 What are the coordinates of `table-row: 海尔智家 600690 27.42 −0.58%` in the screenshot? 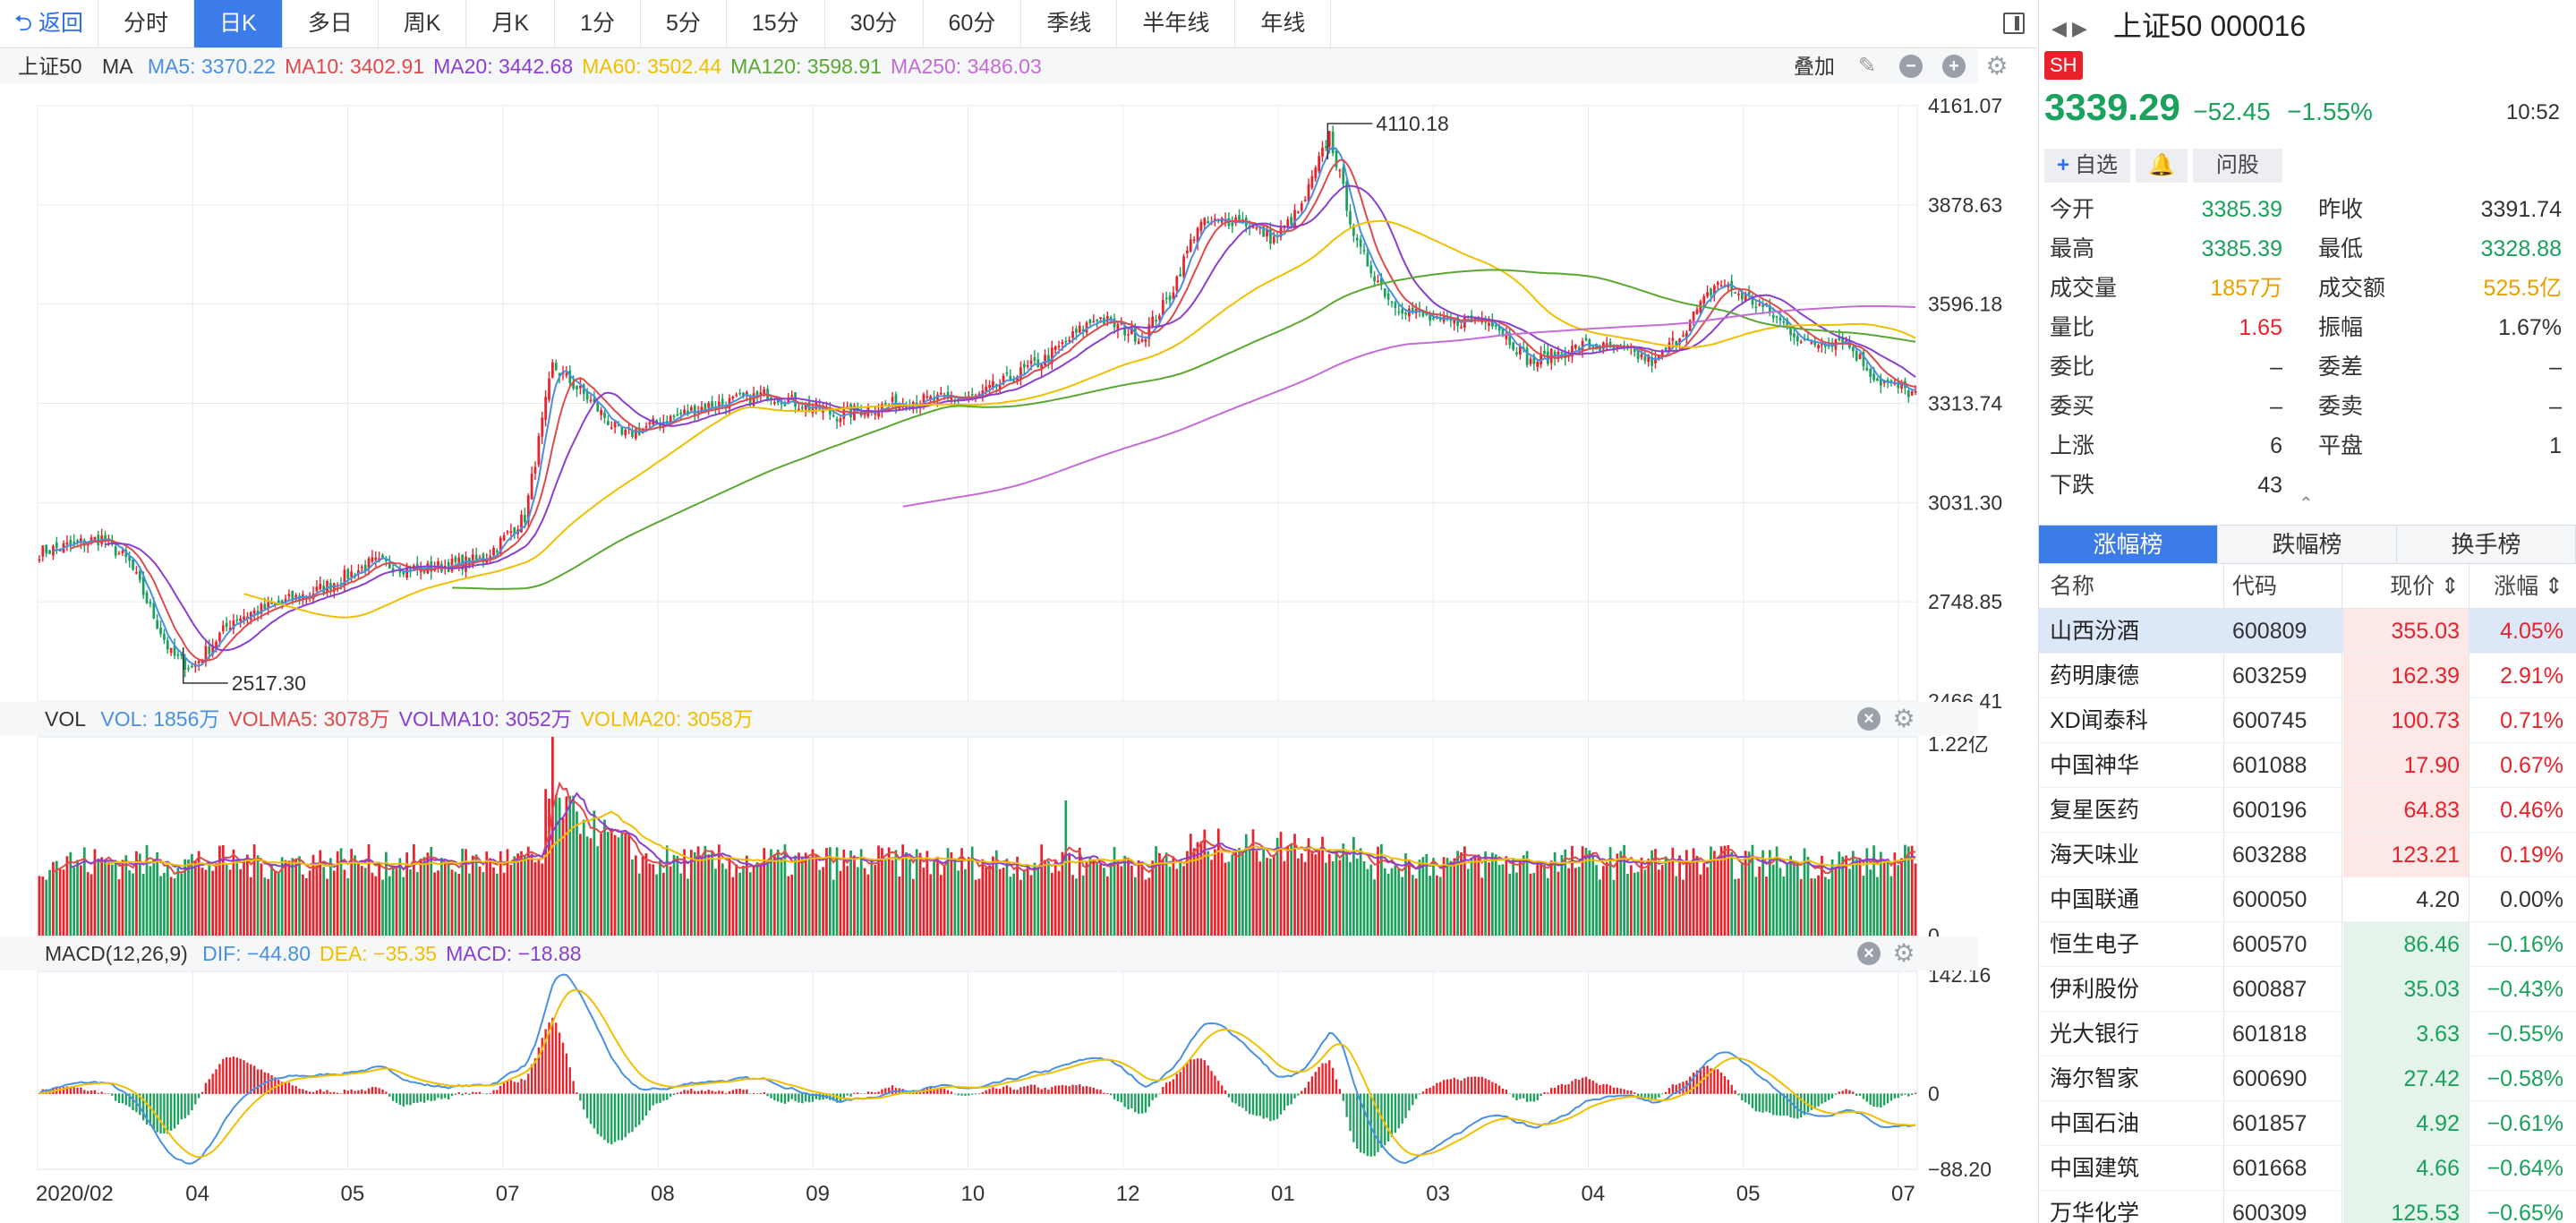 It's located at (2307, 1078).